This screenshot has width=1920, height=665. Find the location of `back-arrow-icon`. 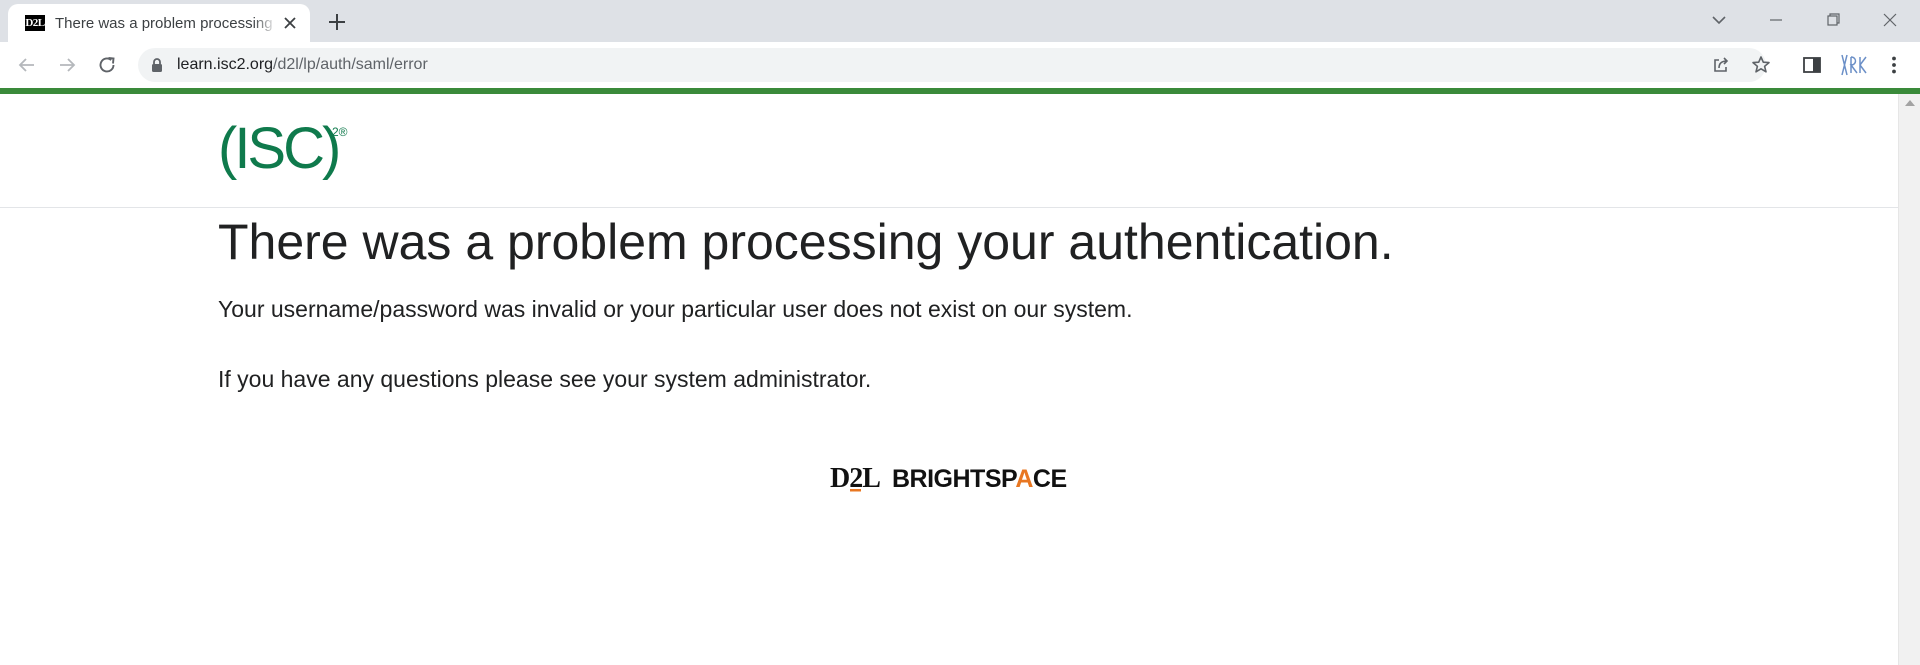

back-arrow-icon is located at coordinates (27, 65).